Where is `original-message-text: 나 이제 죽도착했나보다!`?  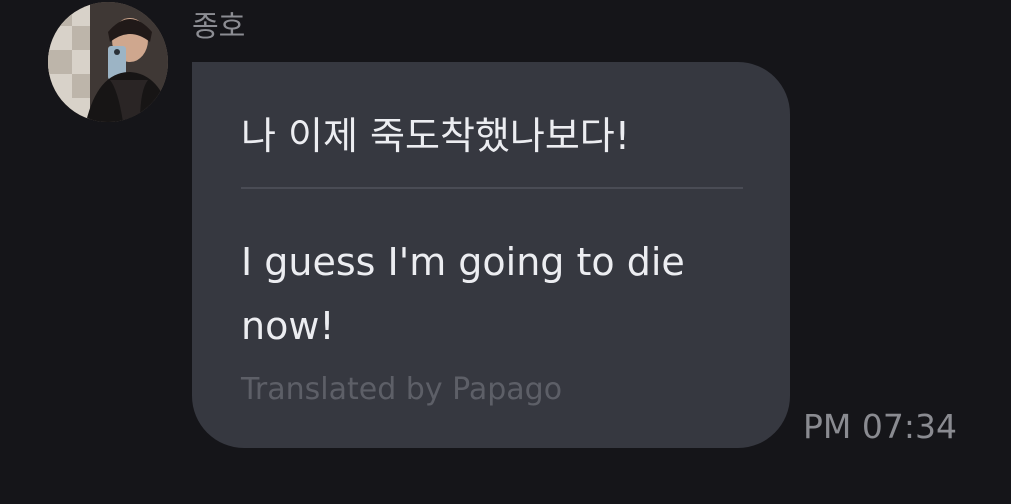
original-message-text: 나 이제 죽도착했나보다! is located at coordinates (435, 136).